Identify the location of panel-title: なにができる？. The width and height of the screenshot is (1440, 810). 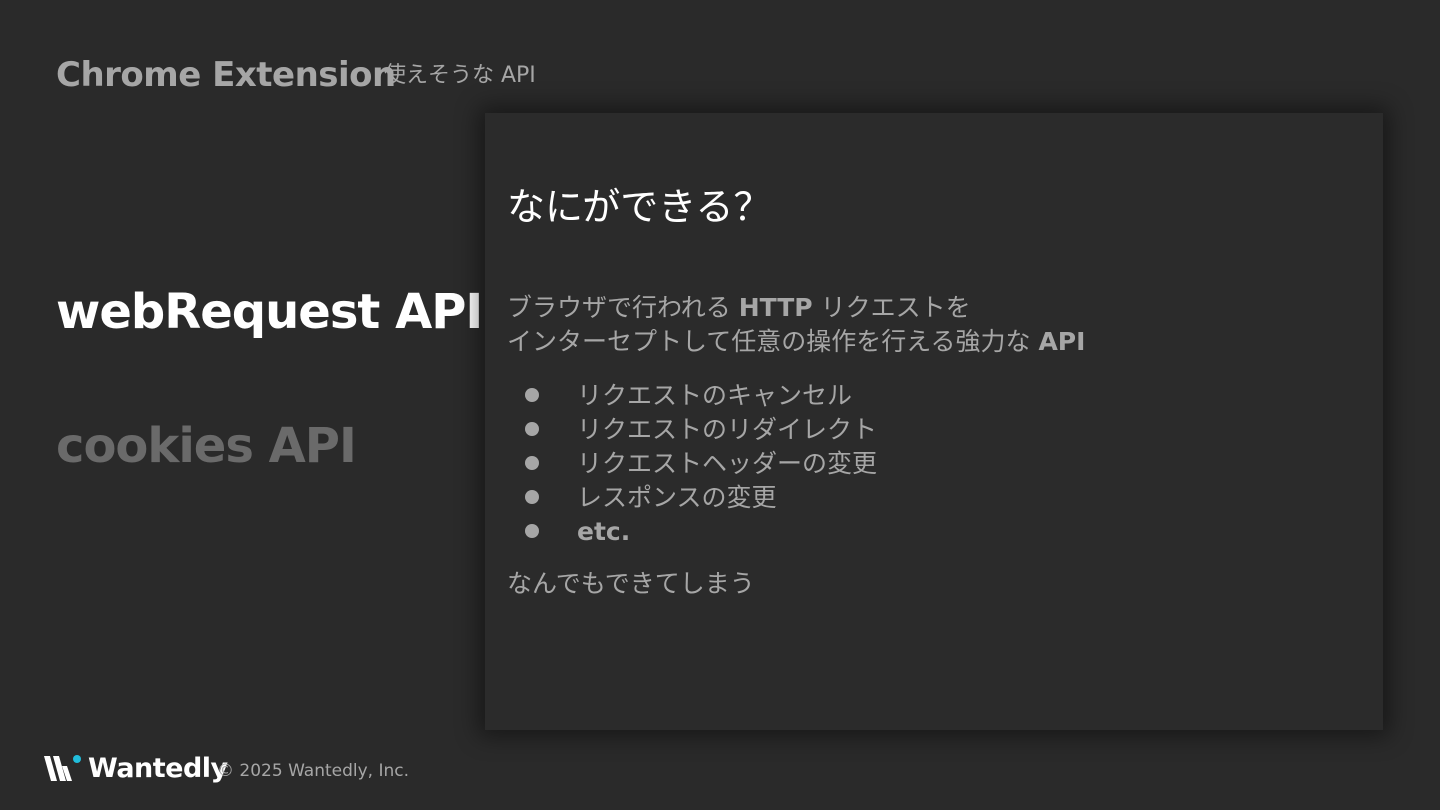
(639, 207).